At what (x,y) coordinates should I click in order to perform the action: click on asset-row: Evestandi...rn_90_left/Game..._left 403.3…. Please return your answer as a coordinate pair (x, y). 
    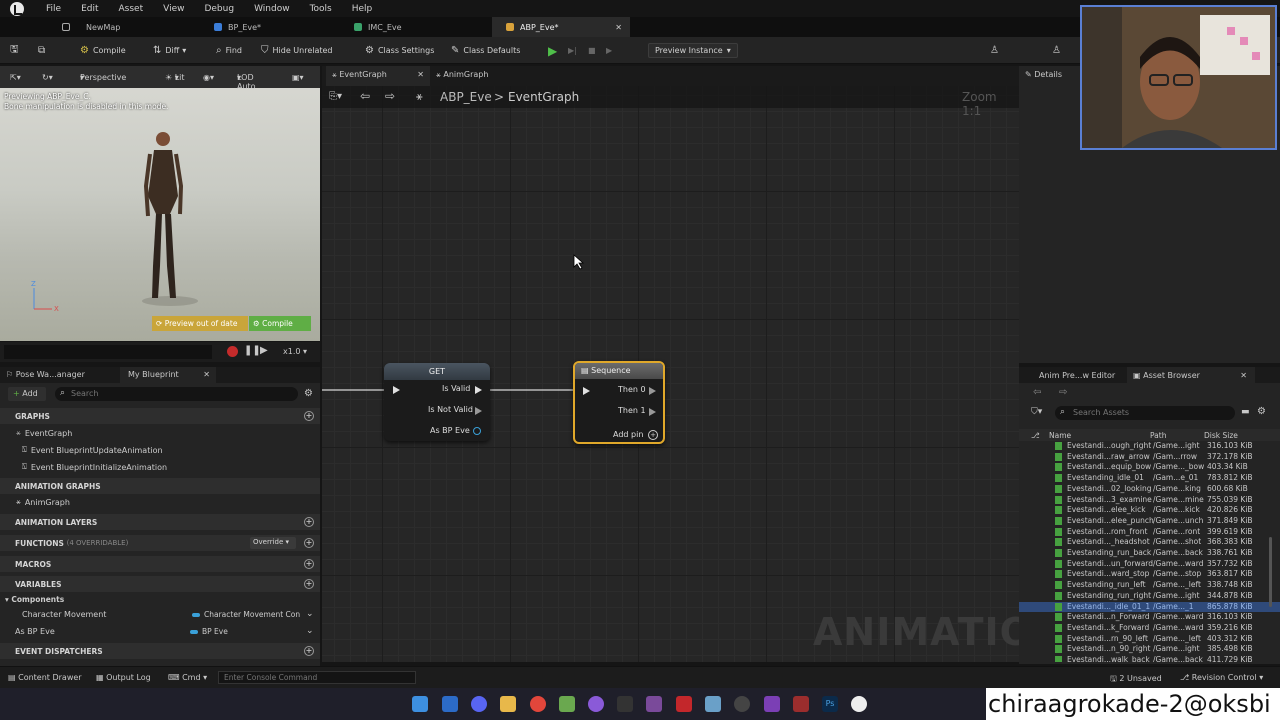
    Looking at the image, I should click on (1149, 639).